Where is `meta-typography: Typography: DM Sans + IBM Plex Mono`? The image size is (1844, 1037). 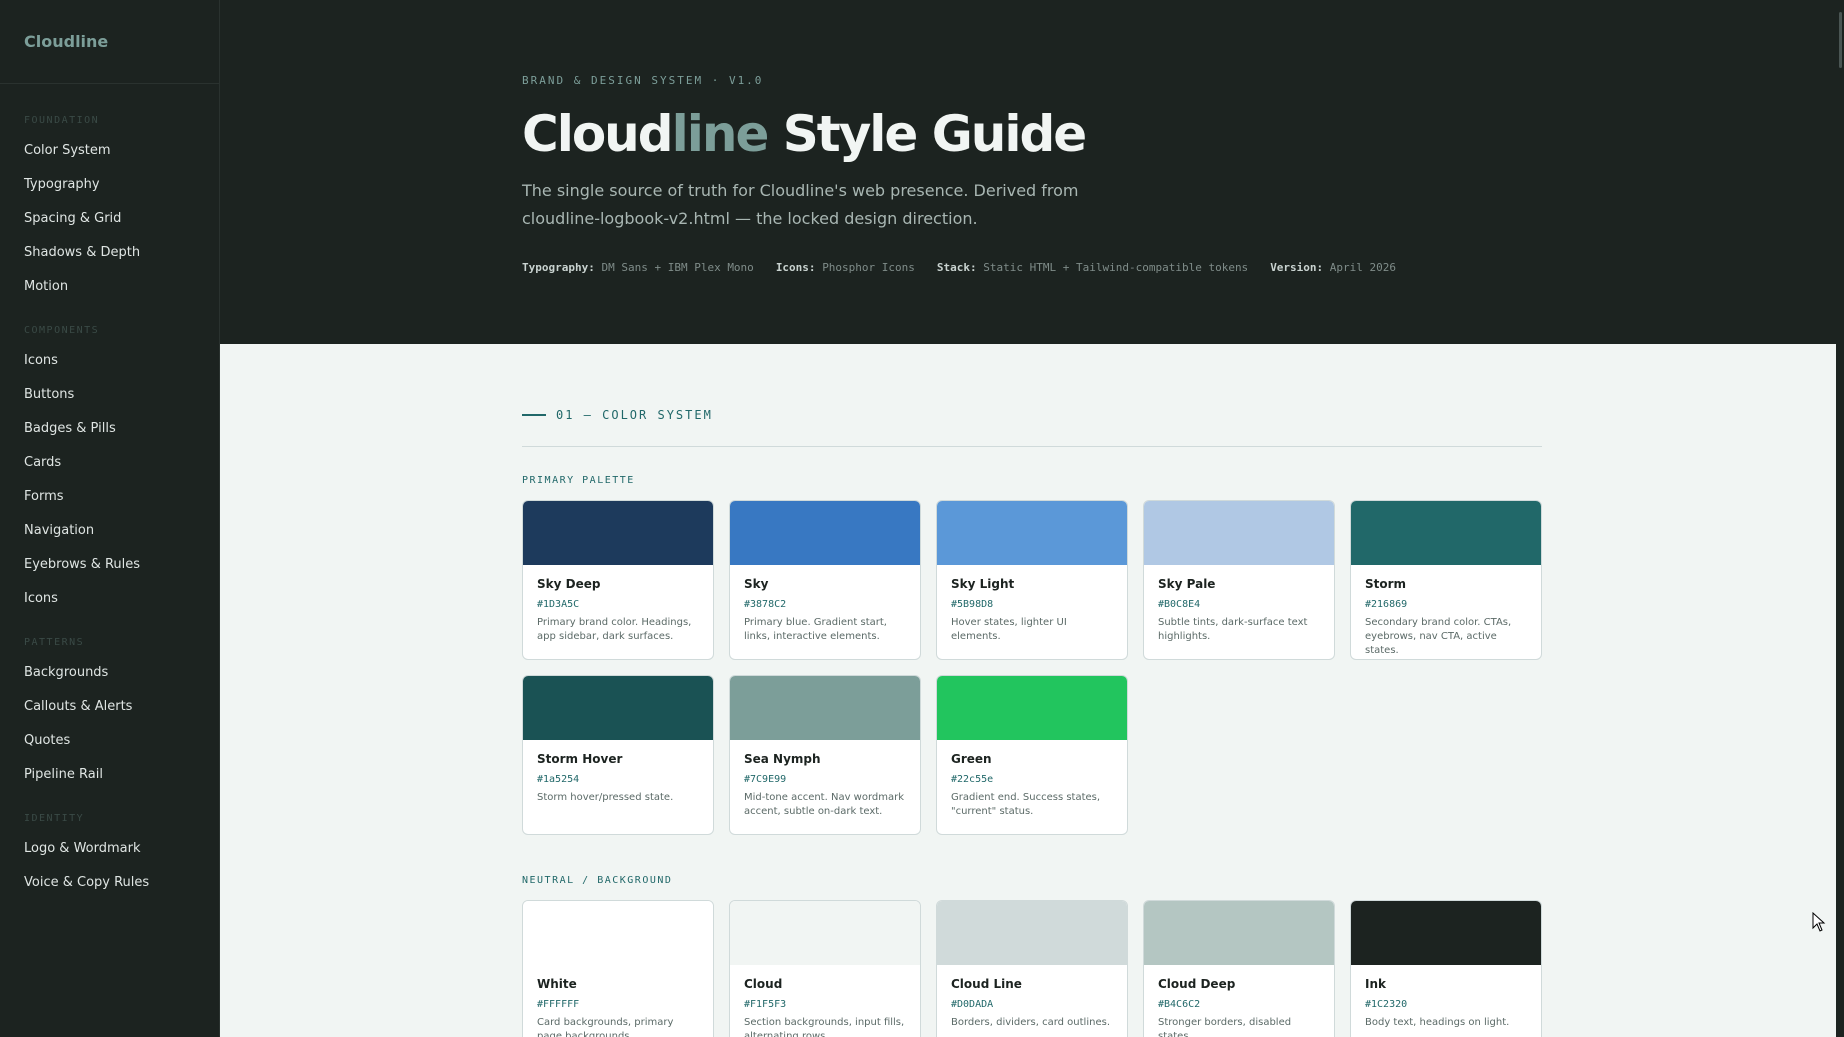
meta-typography: Typography: DM Sans + IBM Plex Mono is located at coordinates (638, 267).